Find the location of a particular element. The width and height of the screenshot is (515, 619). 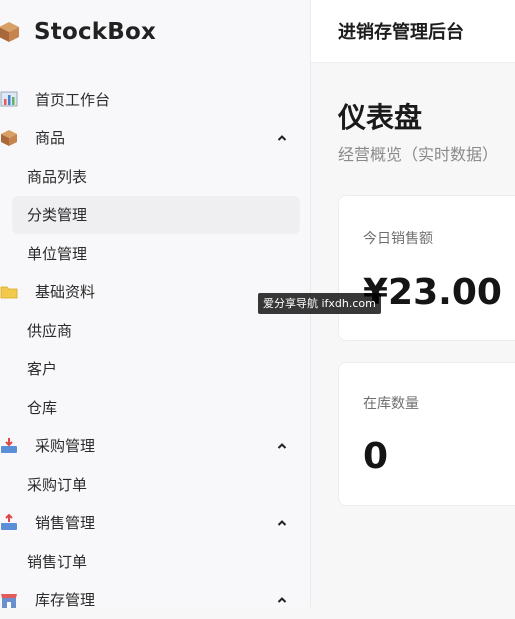

app-title: 进销存管理后台 is located at coordinates (401, 31).